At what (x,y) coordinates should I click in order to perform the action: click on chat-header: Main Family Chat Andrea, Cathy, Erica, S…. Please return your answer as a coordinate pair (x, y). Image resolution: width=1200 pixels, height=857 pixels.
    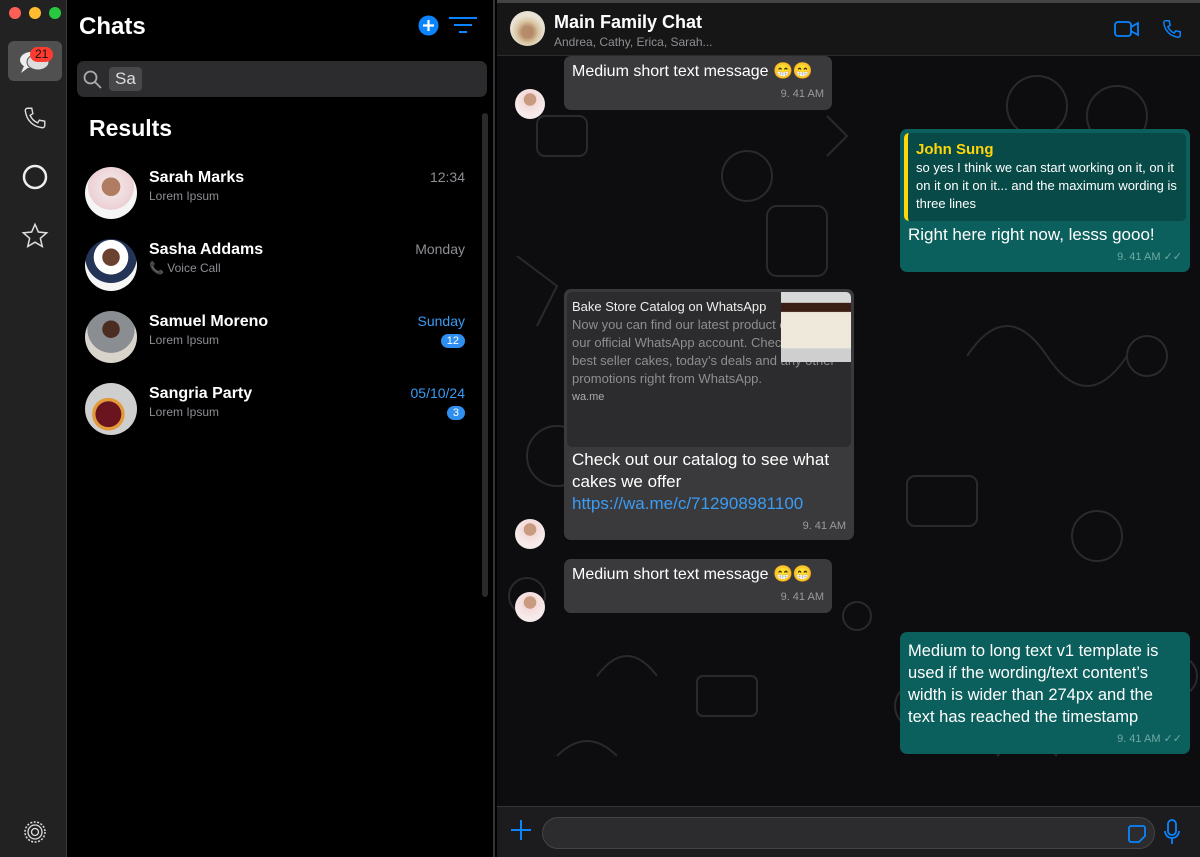
    Looking at the image, I should click on (848, 28).